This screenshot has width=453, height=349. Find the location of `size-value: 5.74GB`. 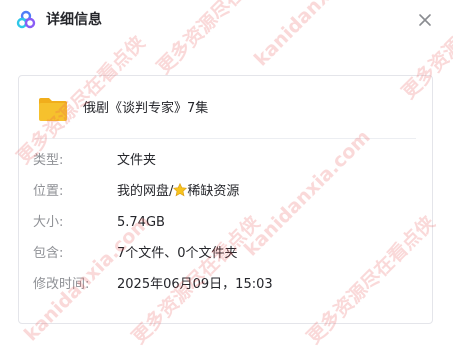

size-value: 5.74GB is located at coordinates (141, 222).